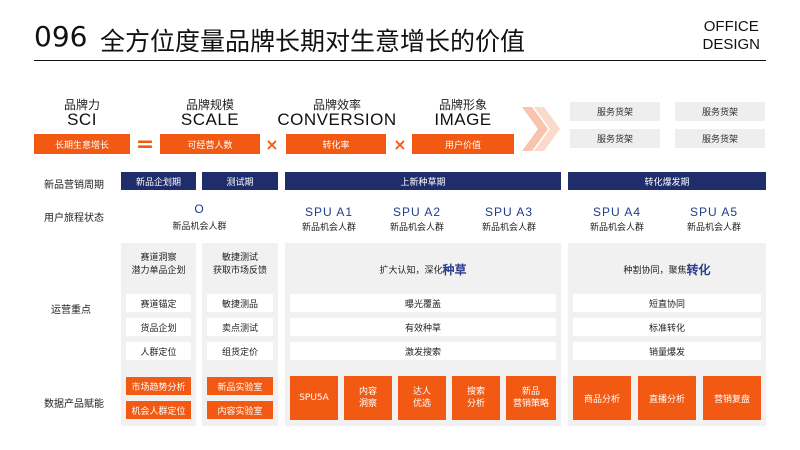 The height and width of the screenshot is (450, 800). What do you see at coordinates (731, 44) in the screenshot?
I see `brand-line-2: DESIGN` at bounding box center [731, 44].